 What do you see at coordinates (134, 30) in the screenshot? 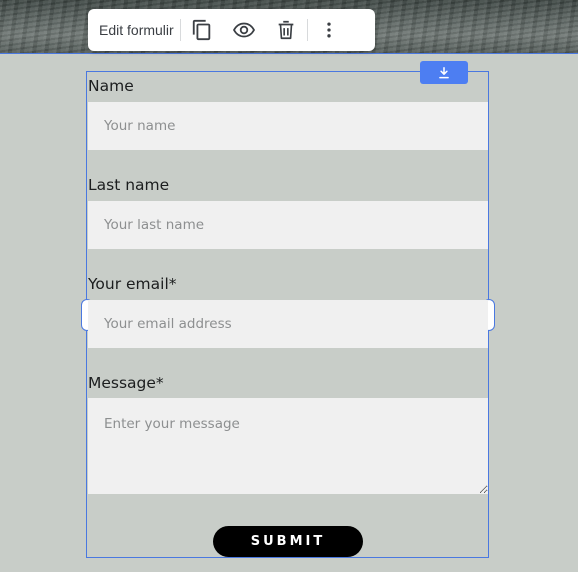
I see `edit-form-button: Edit formulir` at bounding box center [134, 30].